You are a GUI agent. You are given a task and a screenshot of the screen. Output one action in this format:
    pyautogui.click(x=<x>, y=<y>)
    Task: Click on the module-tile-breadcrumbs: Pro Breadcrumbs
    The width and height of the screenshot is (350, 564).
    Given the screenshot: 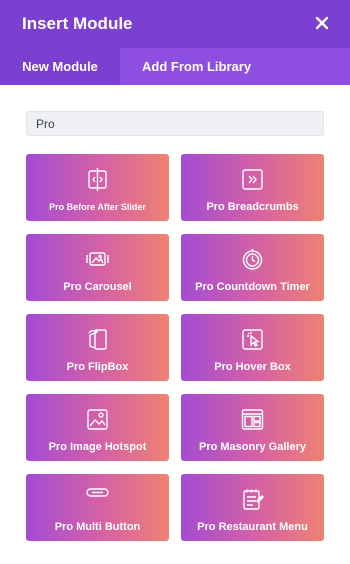 What is the action you would take?
    pyautogui.click(x=252, y=187)
    